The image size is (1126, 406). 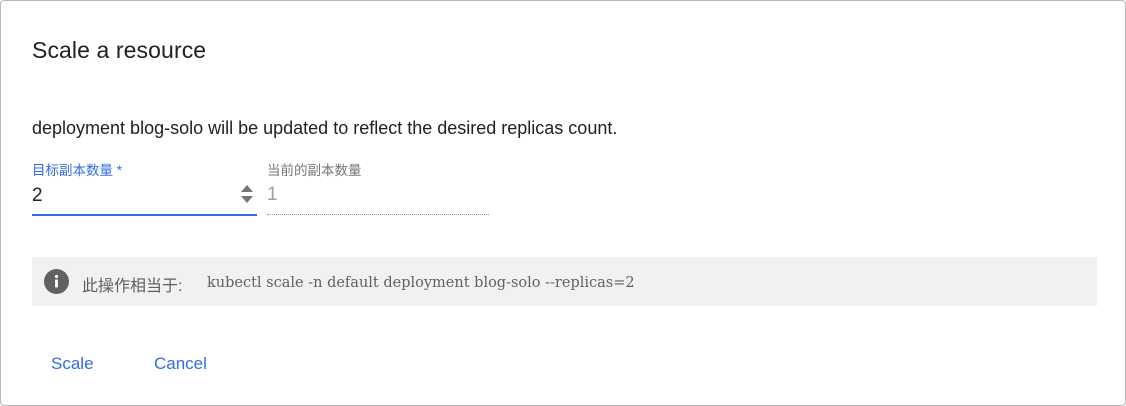 What do you see at coordinates (119, 50) in the screenshot?
I see `dialog-title: Scale a resource` at bounding box center [119, 50].